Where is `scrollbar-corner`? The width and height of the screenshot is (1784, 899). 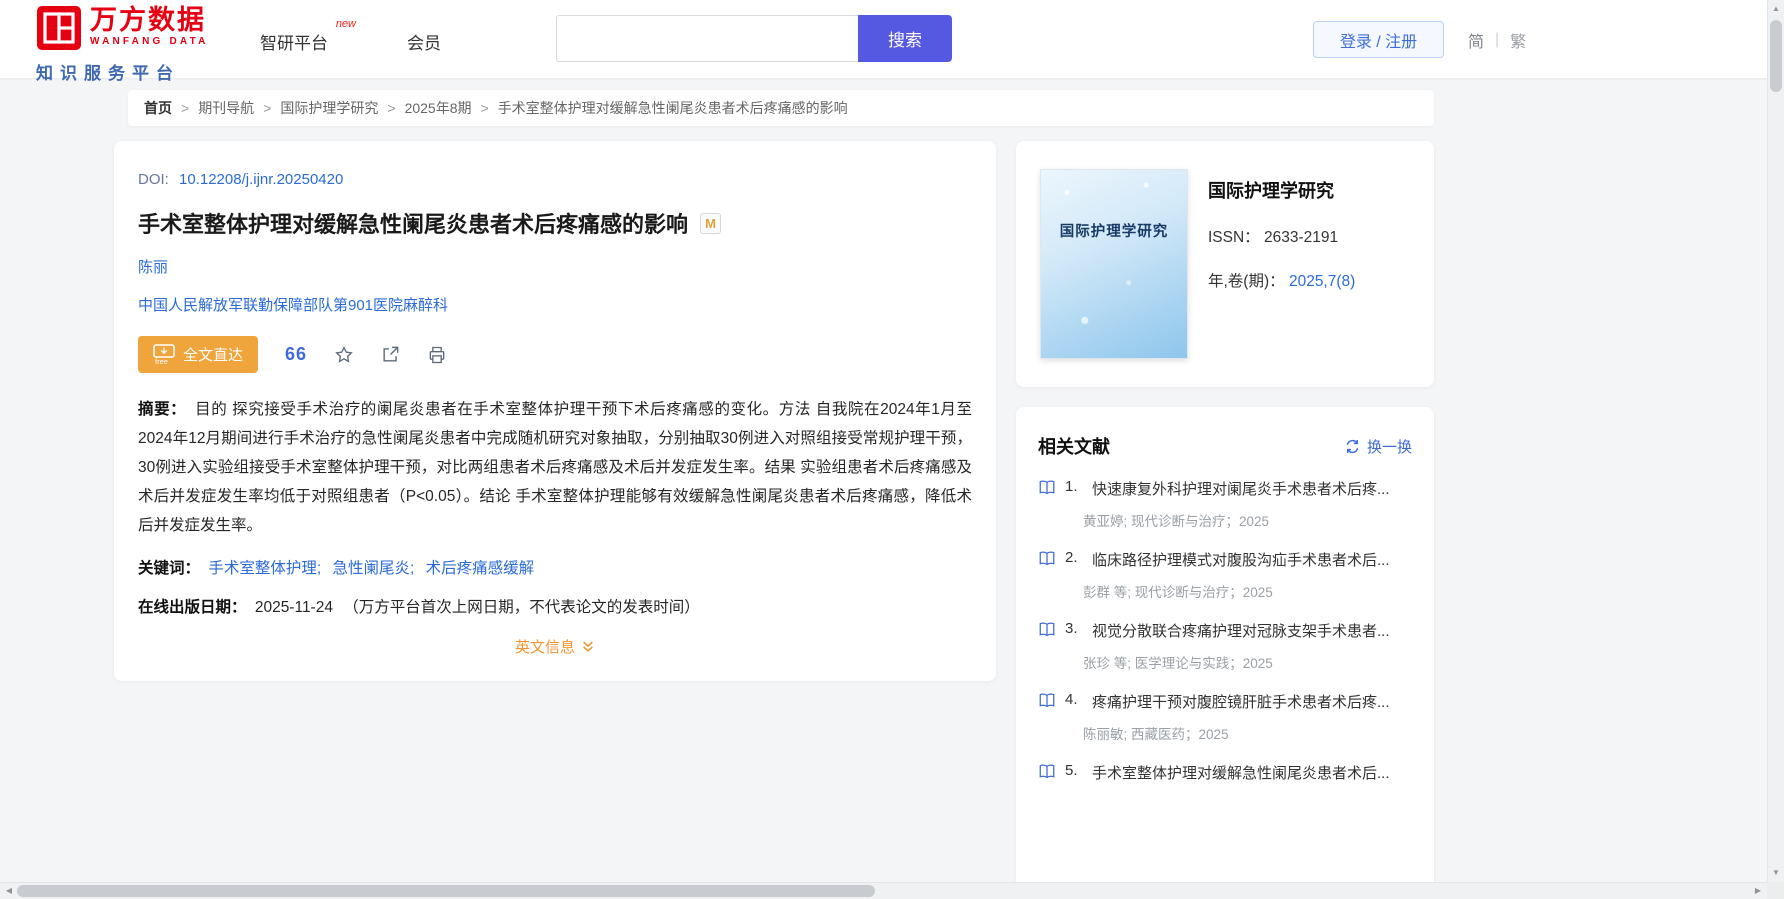 scrollbar-corner is located at coordinates (1775, 890).